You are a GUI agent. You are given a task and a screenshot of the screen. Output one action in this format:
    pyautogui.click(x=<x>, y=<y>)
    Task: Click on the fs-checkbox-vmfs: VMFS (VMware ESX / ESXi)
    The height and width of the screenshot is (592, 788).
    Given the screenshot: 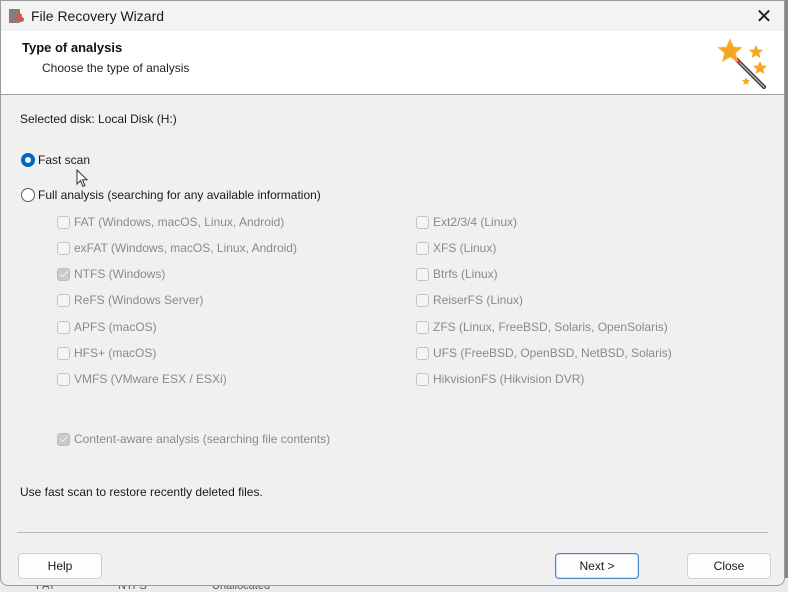 What is the action you would take?
    pyautogui.click(x=142, y=379)
    